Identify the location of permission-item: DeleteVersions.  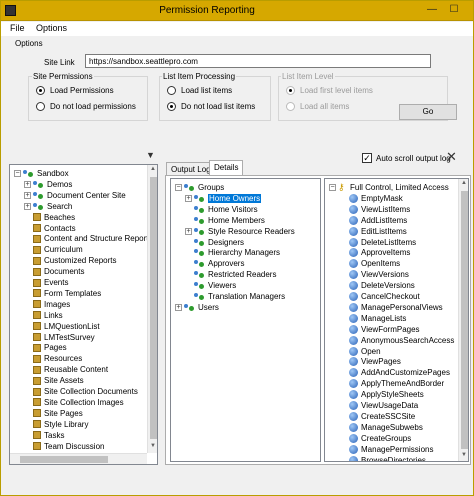
(382, 285).